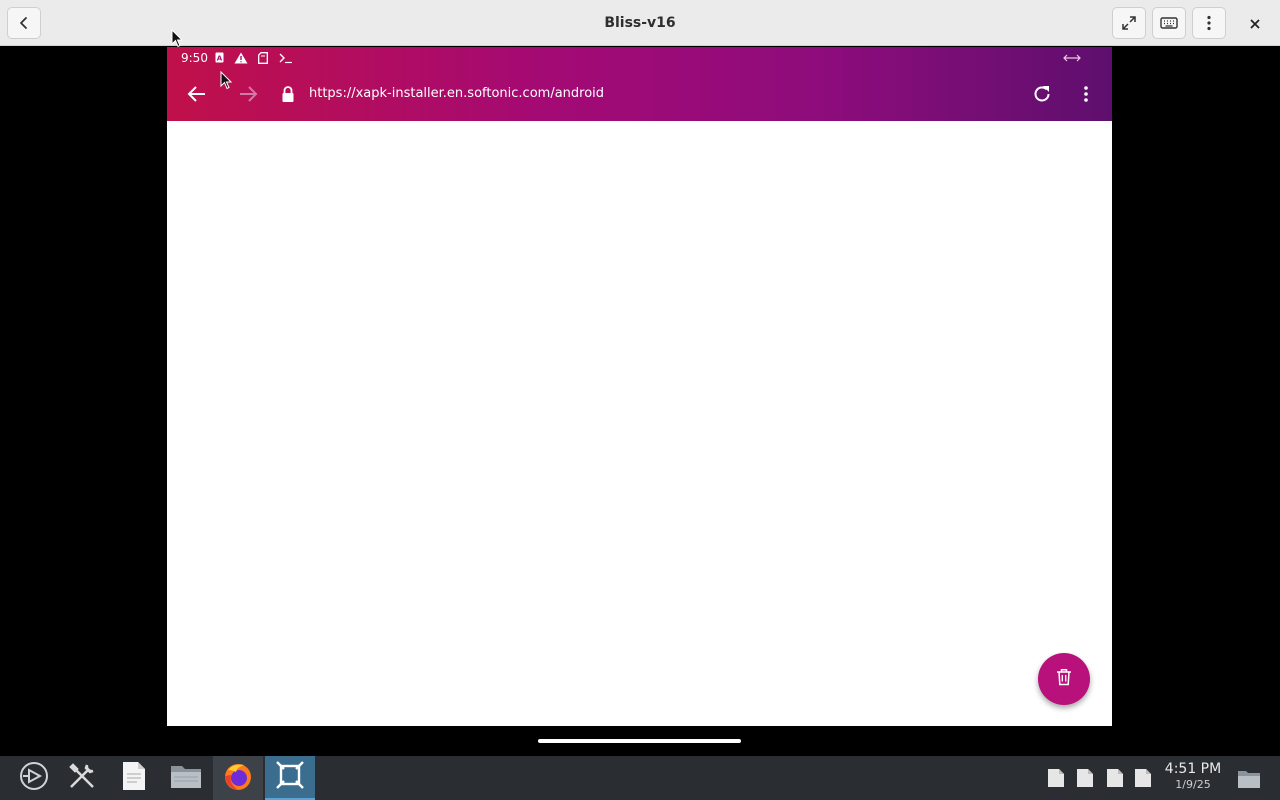  I want to click on expand-icon, so click(1129, 23).